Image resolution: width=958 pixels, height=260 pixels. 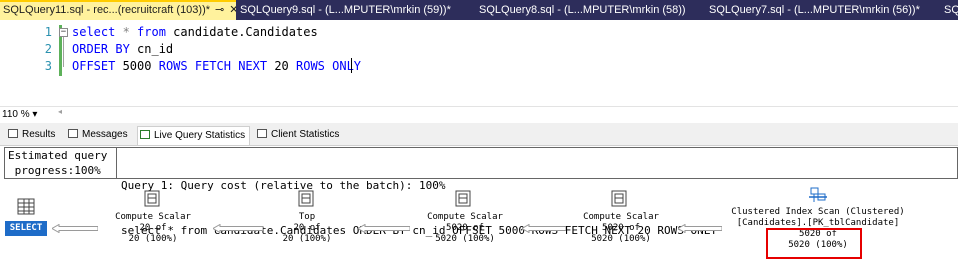 I want to click on tab-results: Results, so click(x=30, y=135).